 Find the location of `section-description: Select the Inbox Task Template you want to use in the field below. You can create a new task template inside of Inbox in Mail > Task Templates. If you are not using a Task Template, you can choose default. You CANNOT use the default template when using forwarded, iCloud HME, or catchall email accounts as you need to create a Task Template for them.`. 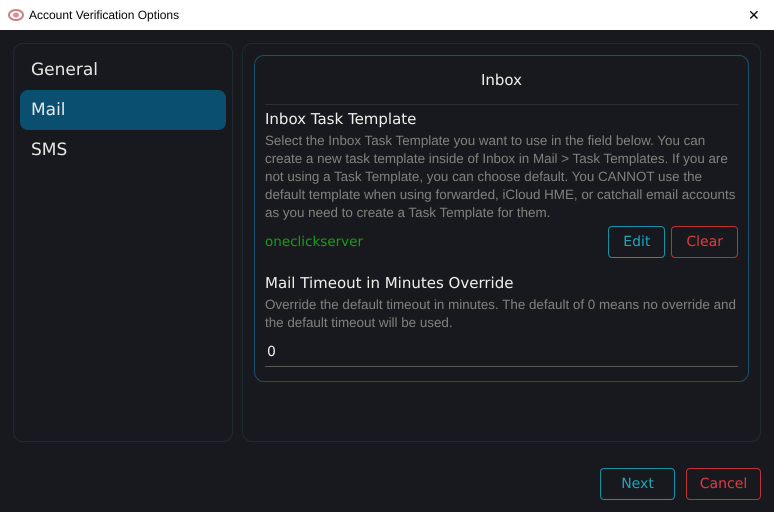

section-description: Select the Inbox Task Template you want to use in the field below. You can create a new task template inside of Inbox in Mail > Task Templates. If you are not using a Task Template, you can choose default. You CANNOT use the default template when using forwarded, iCloud HME, or catchall email accounts as you need to create a Task Template for them. is located at coordinates (500, 177).